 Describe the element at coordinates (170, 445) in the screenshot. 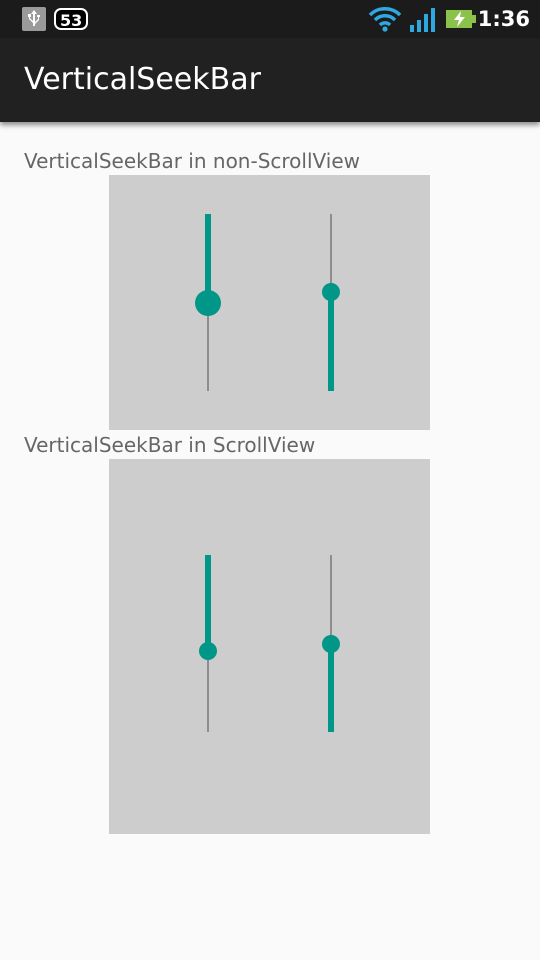

I see `section-label-scrollview: VerticalSeekBar in ScrollView` at that location.